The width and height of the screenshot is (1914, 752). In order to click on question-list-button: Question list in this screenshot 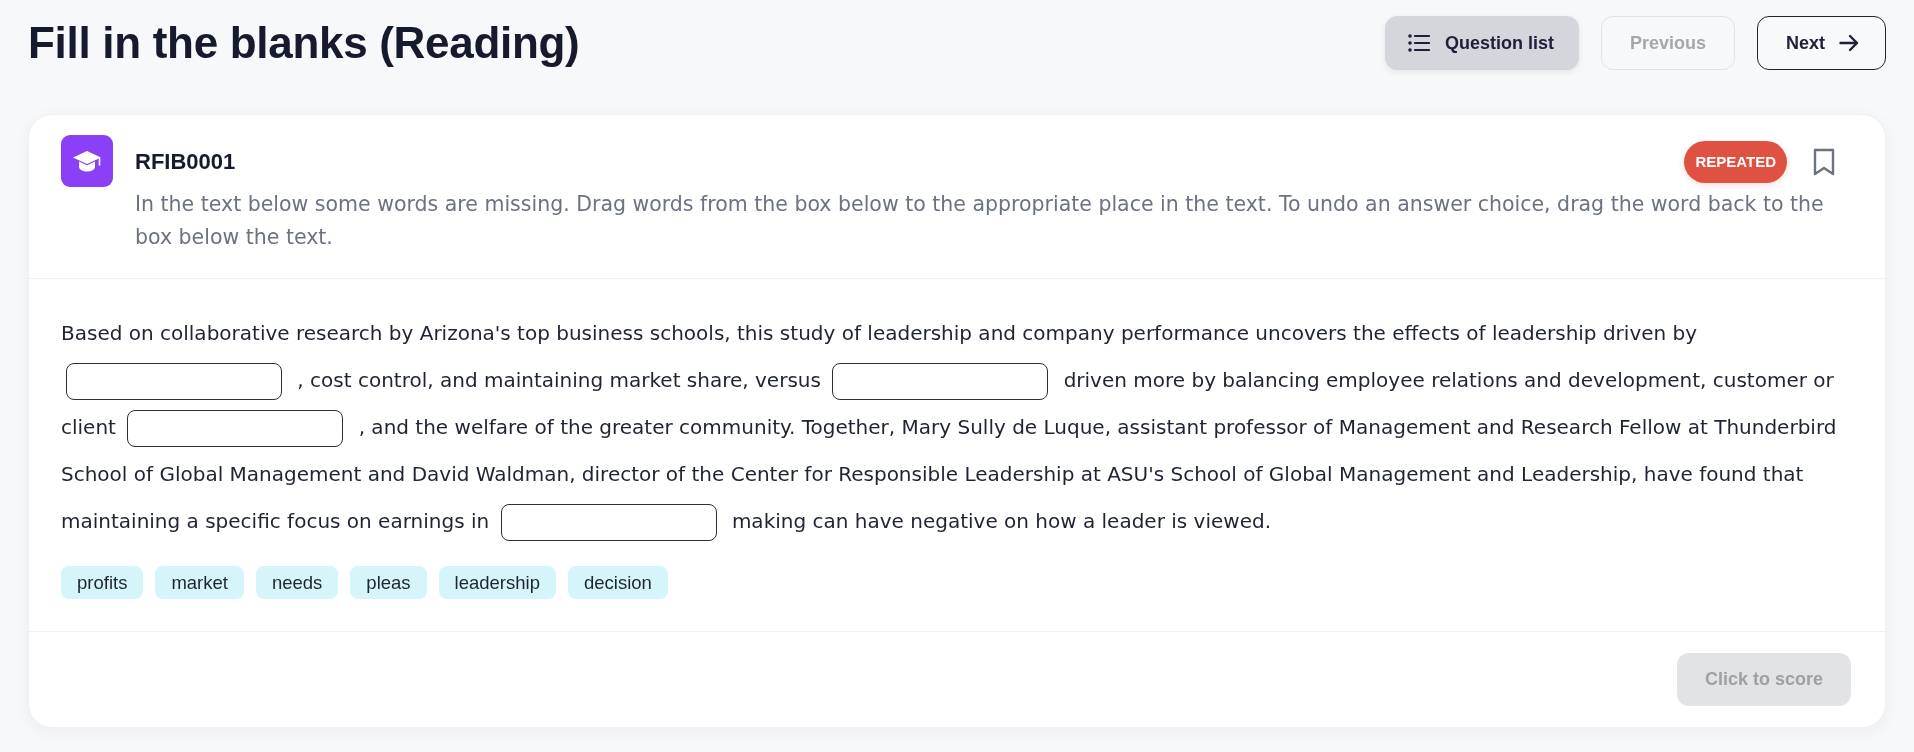, I will do `click(1481, 43)`.